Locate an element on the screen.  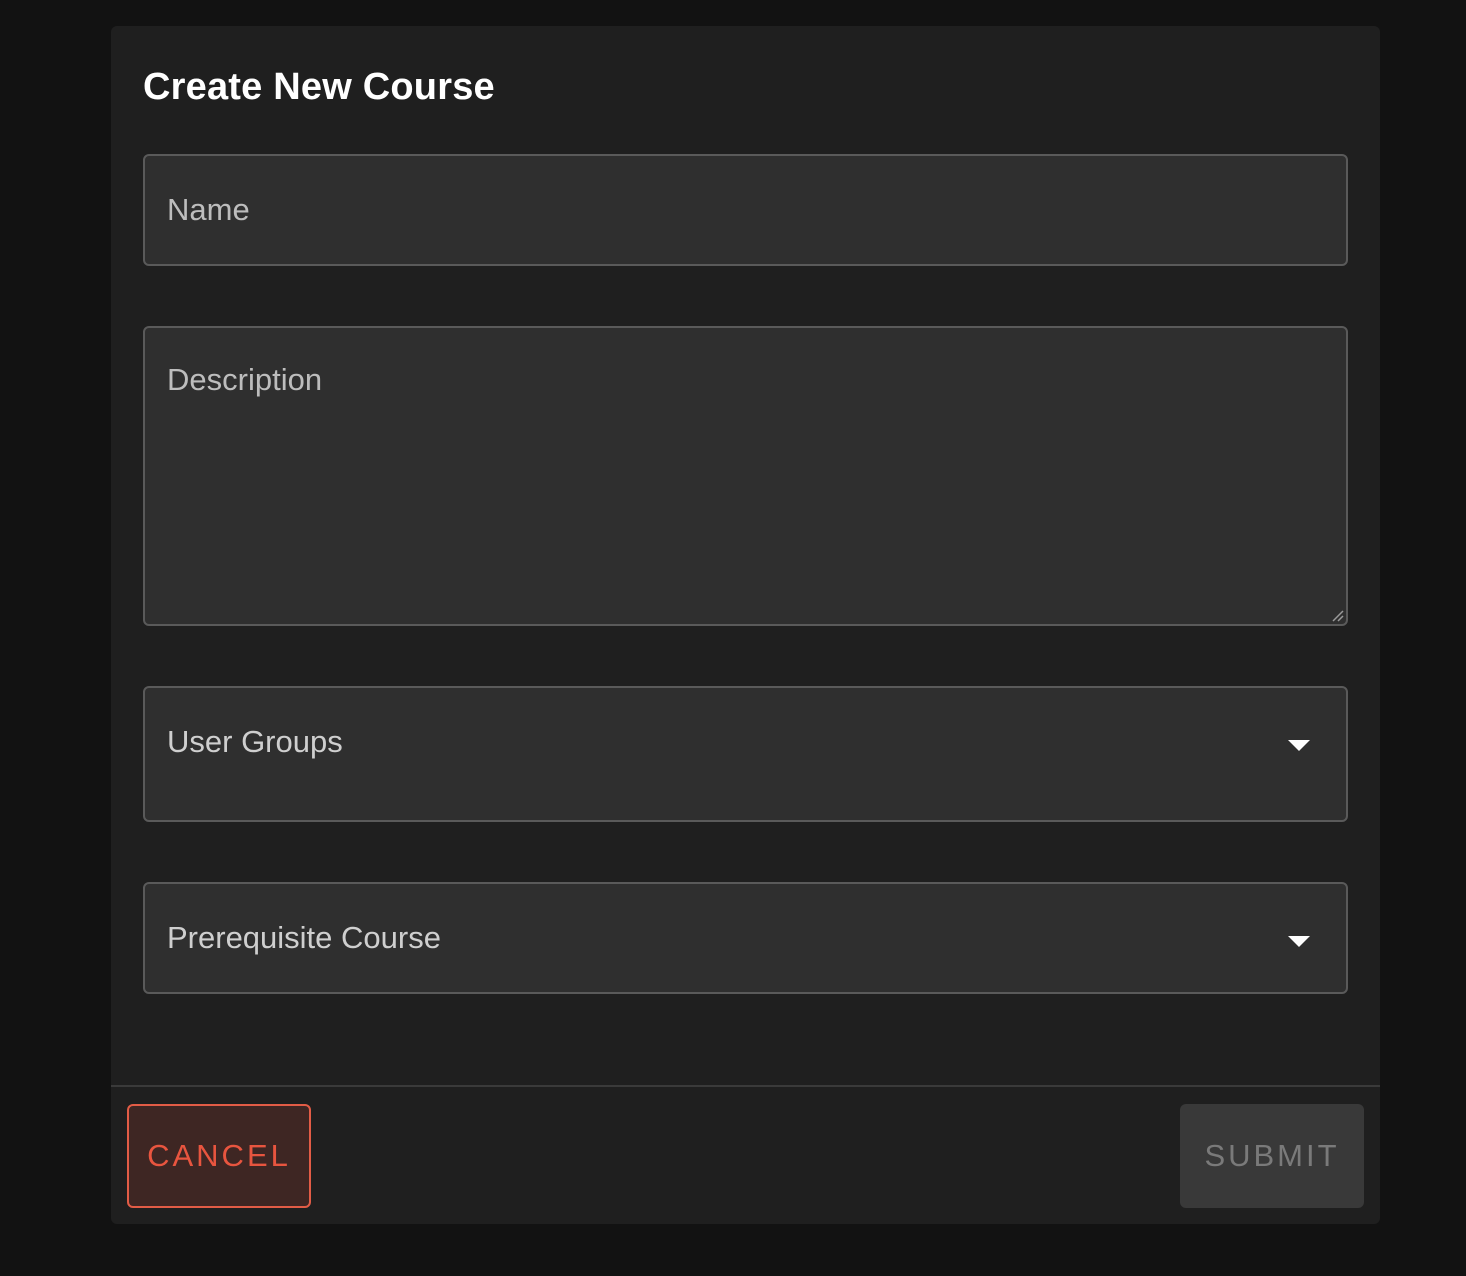
name-input is located at coordinates (745, 210).